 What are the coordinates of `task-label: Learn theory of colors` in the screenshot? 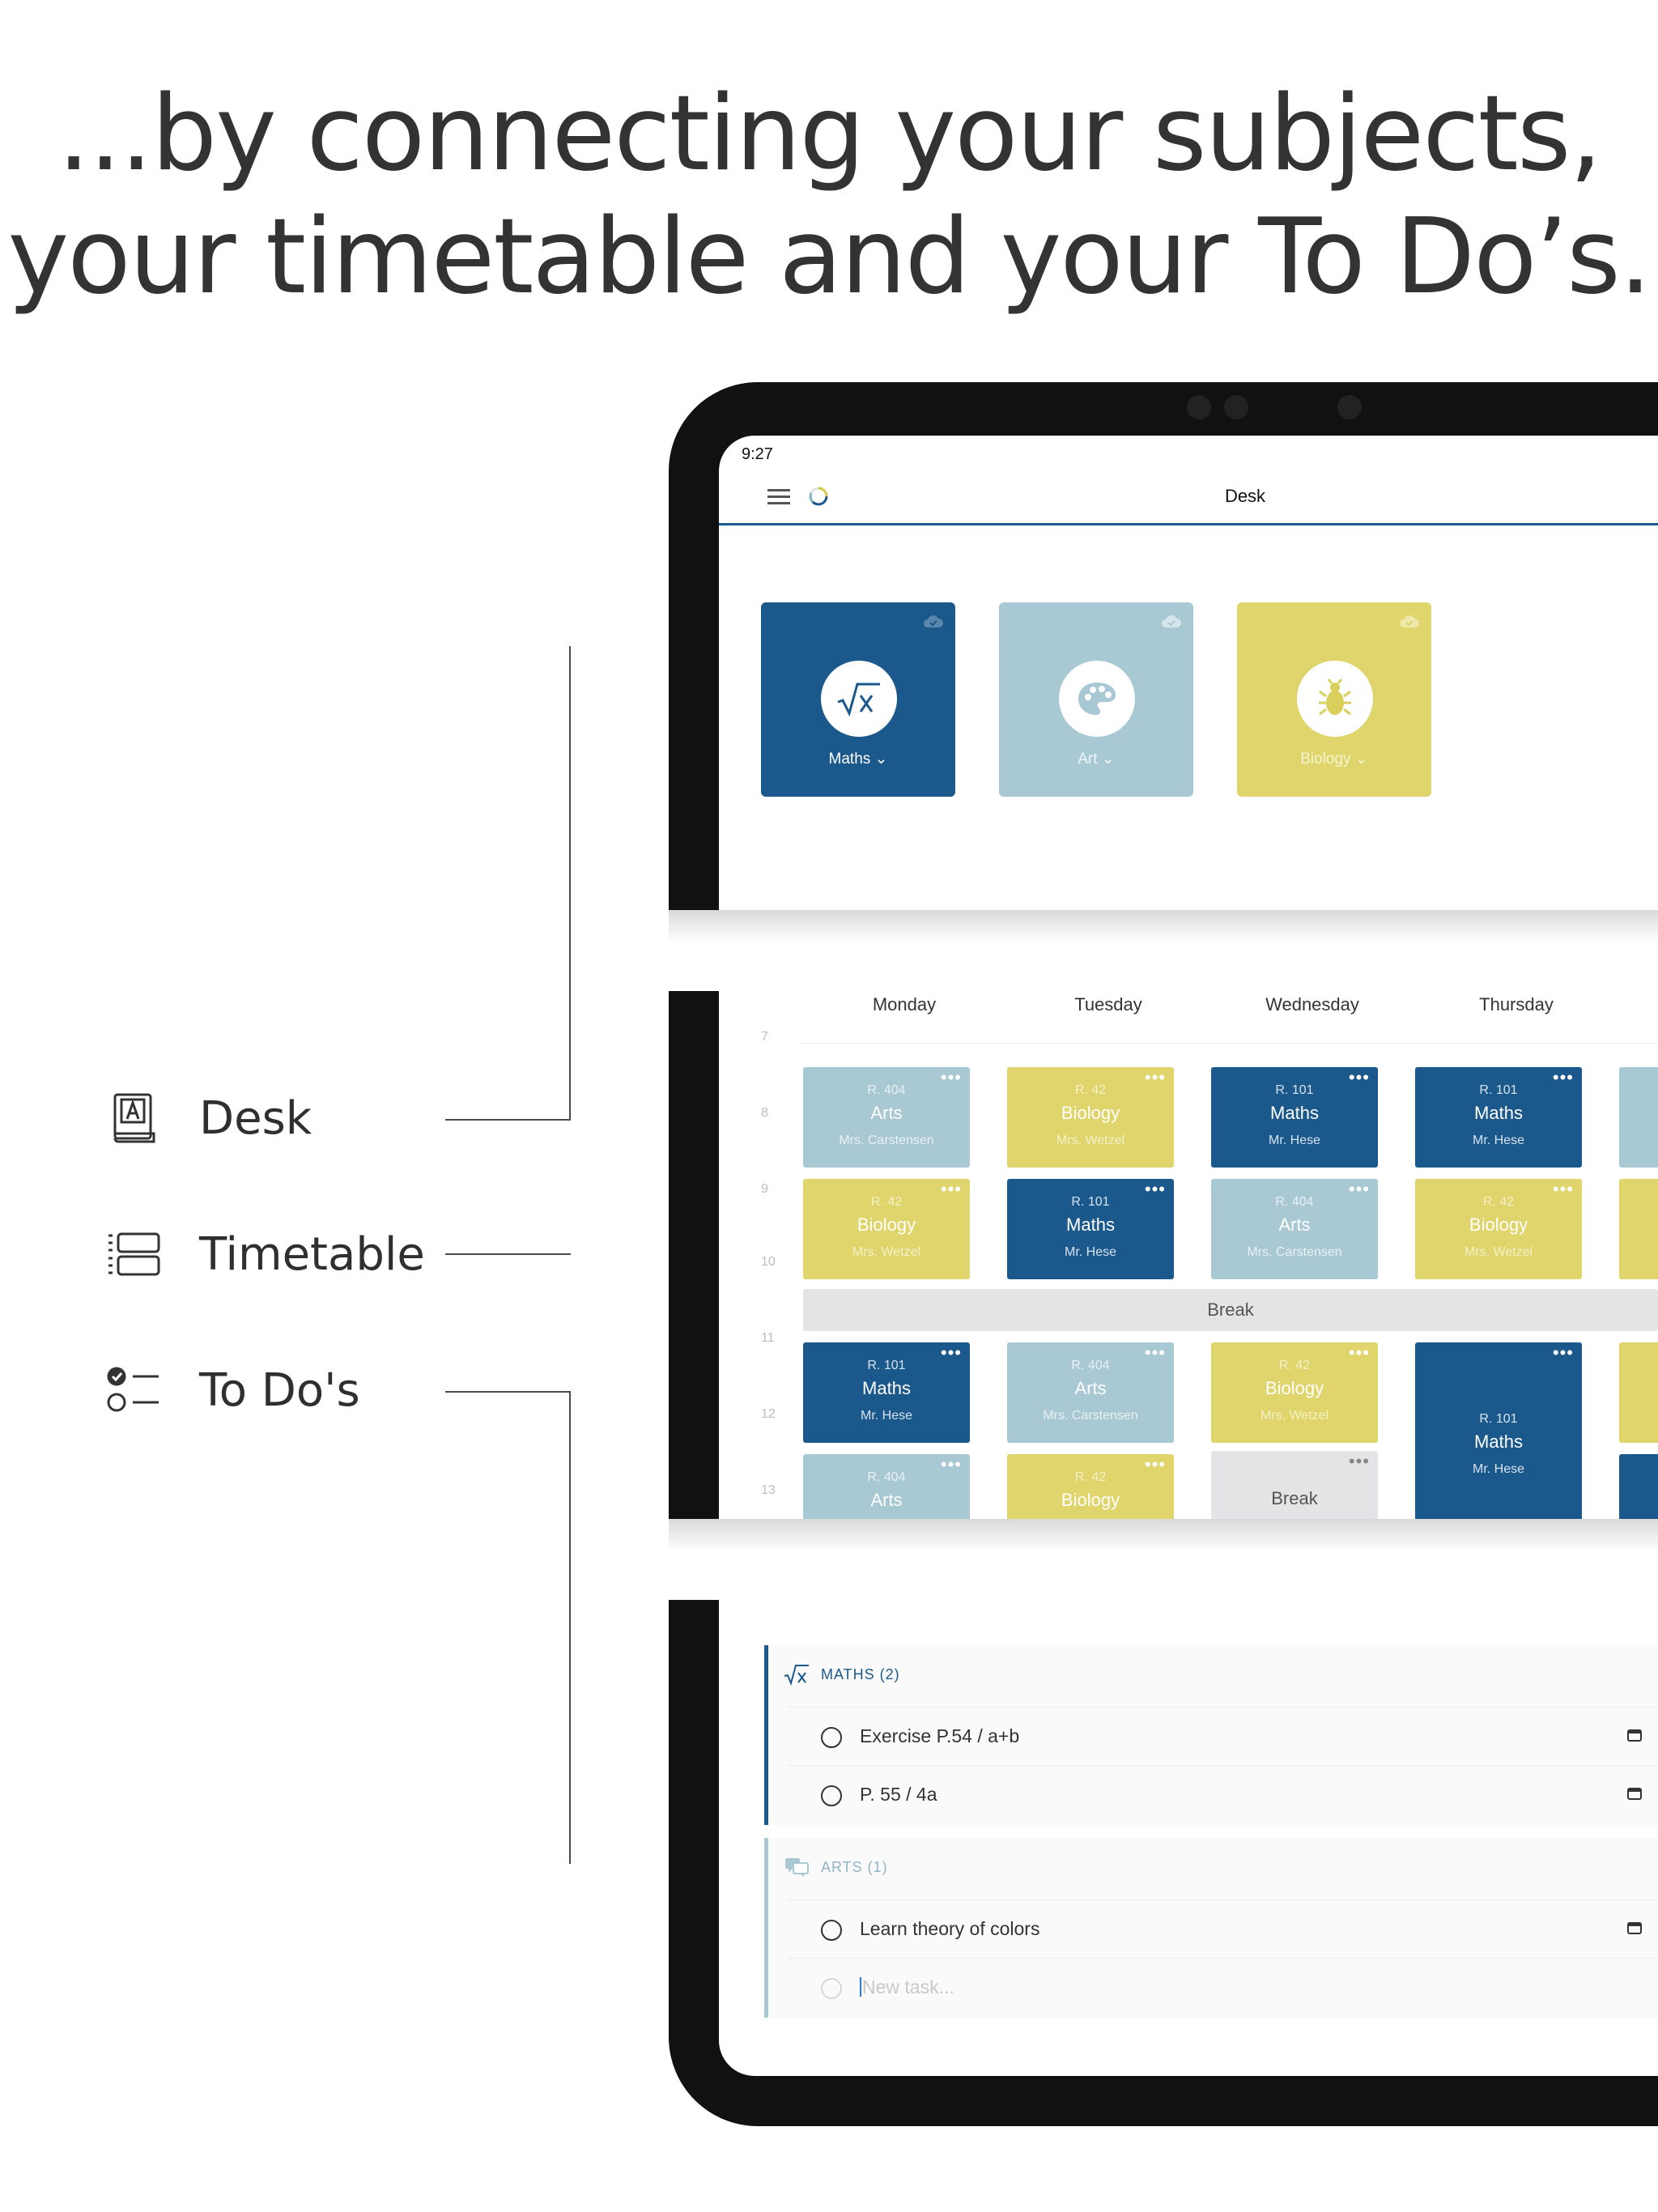 It's located at (949, 1929).